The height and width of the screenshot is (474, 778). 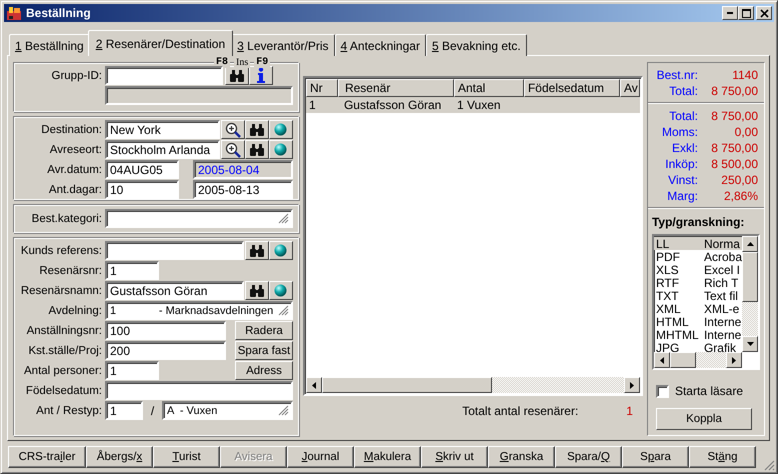 I want to click on toolbar-button: Journal, so click(x=320, y=457).